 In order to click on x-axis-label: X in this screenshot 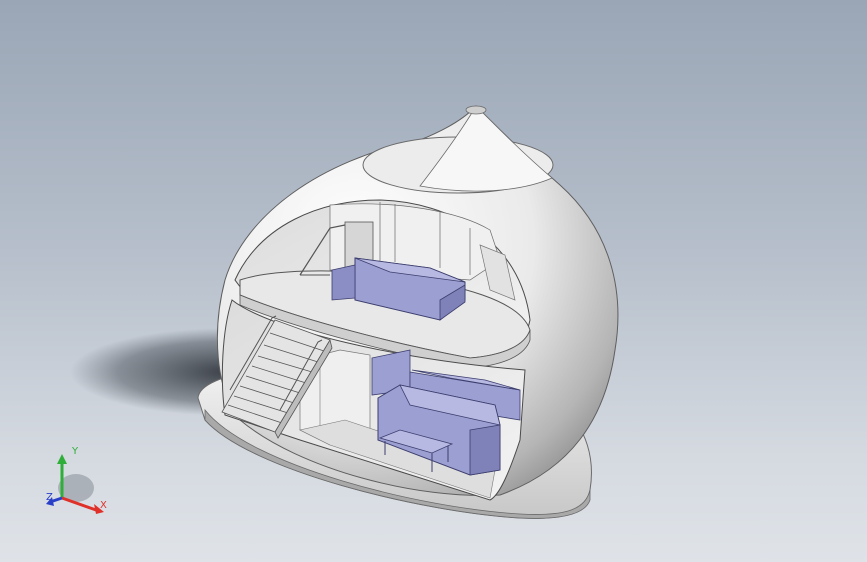, I will do `click(103, 505)`.